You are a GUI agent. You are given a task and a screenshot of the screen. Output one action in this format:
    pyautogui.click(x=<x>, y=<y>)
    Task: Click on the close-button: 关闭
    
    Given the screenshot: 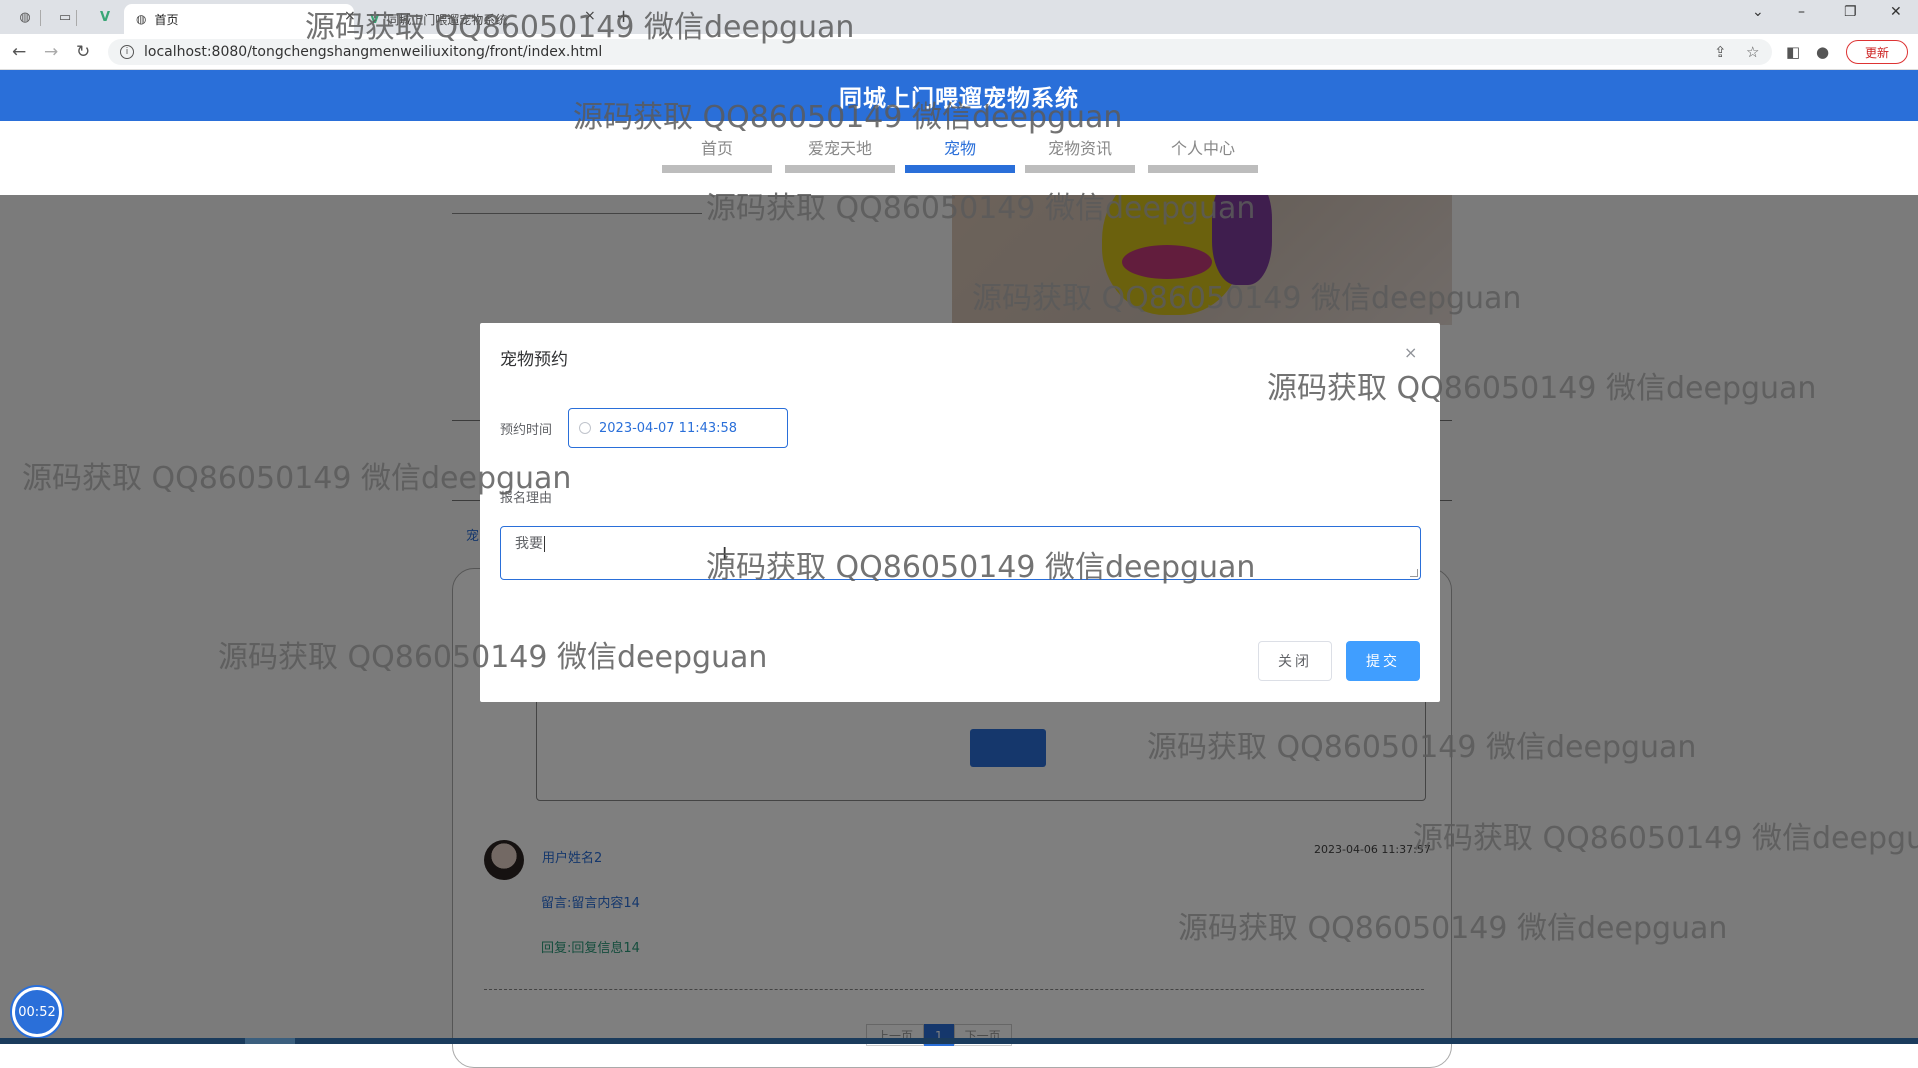 What is the action you would take?
    pyautogui.click(x=1295, y=661)
    